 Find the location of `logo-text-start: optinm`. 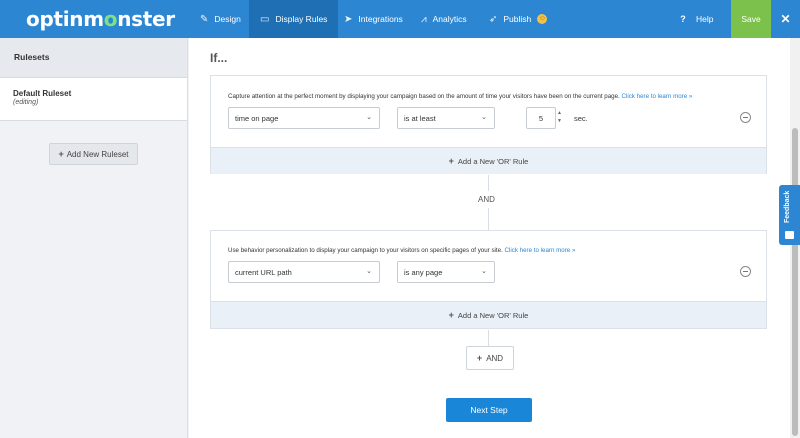

logo-text-start: optinm is located at coordinates (65, 19).